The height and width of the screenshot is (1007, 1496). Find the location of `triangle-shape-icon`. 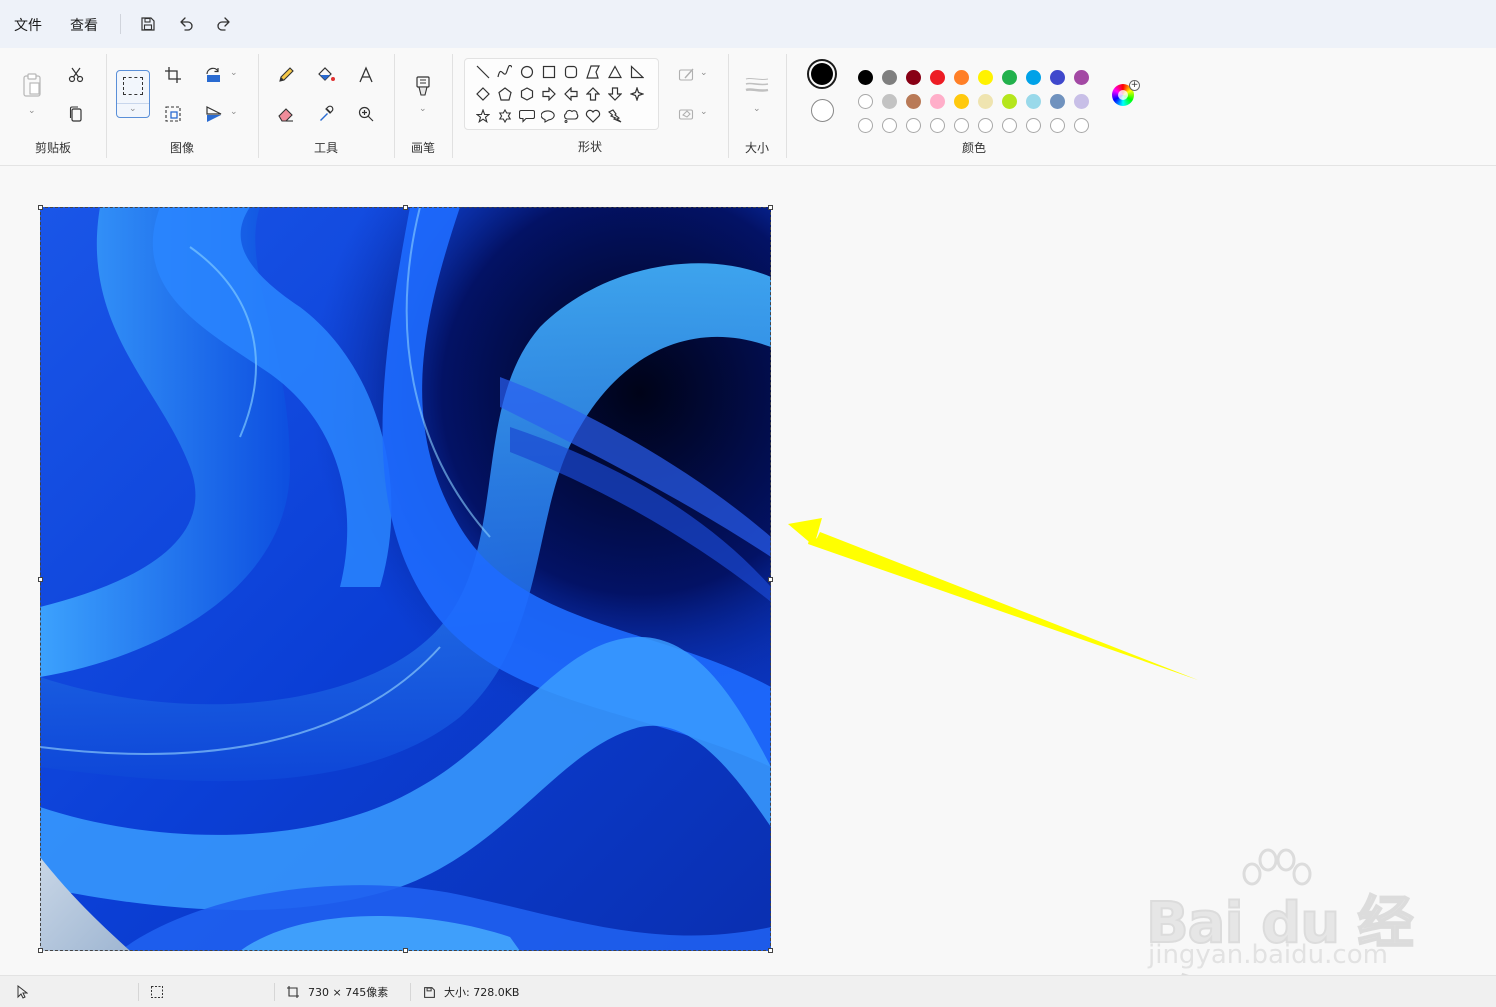

triangle-shape-icon is located at coordinates (615, 72).